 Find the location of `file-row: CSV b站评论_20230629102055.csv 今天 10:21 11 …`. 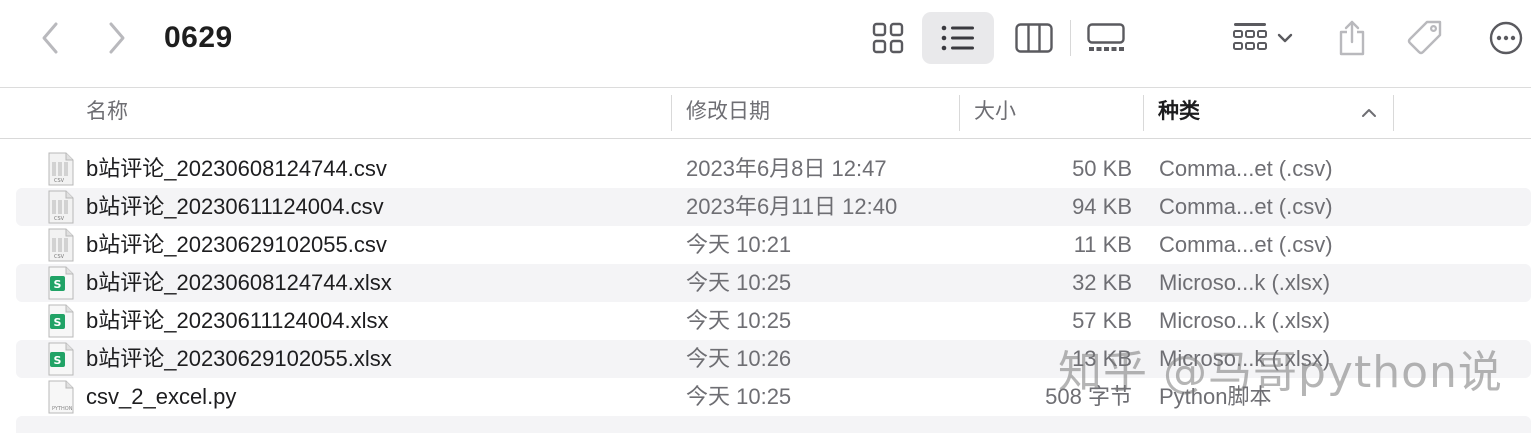

file-row: CSV b站评论_20230629102055.csv 今天 10:21 11 … is located at coordinates (773, 245).